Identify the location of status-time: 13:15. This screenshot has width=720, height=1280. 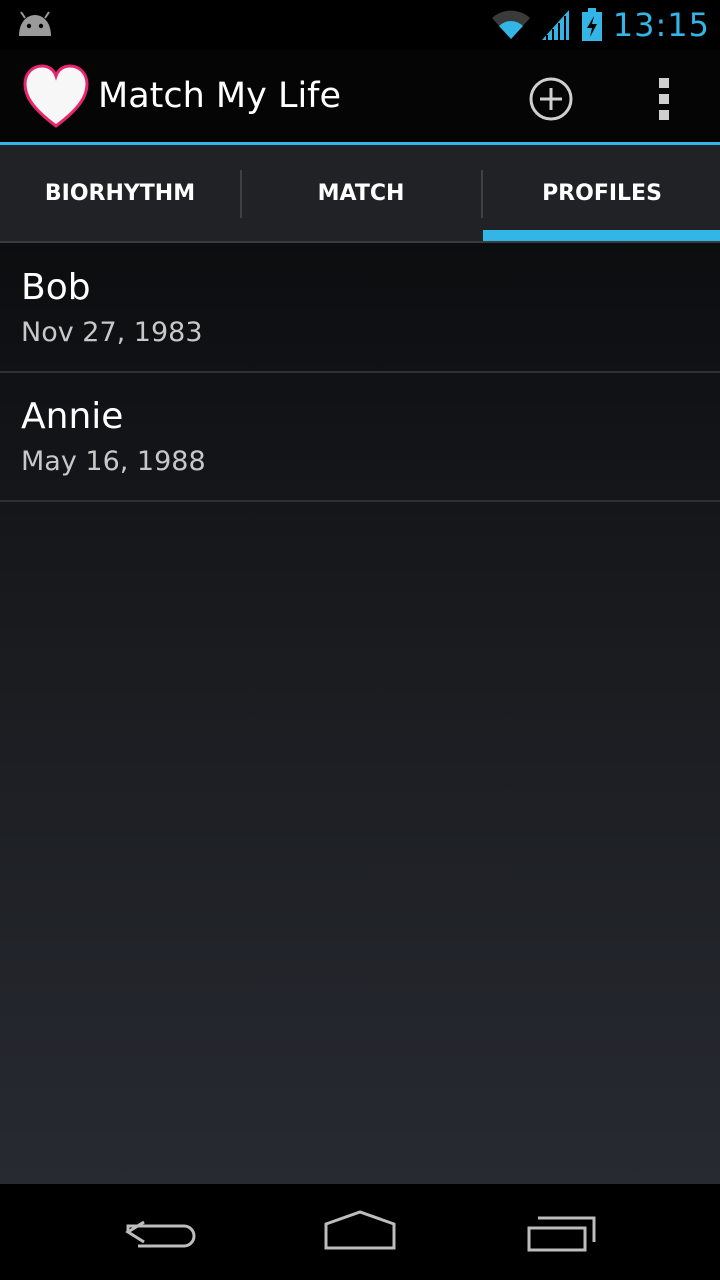
(661, 25).